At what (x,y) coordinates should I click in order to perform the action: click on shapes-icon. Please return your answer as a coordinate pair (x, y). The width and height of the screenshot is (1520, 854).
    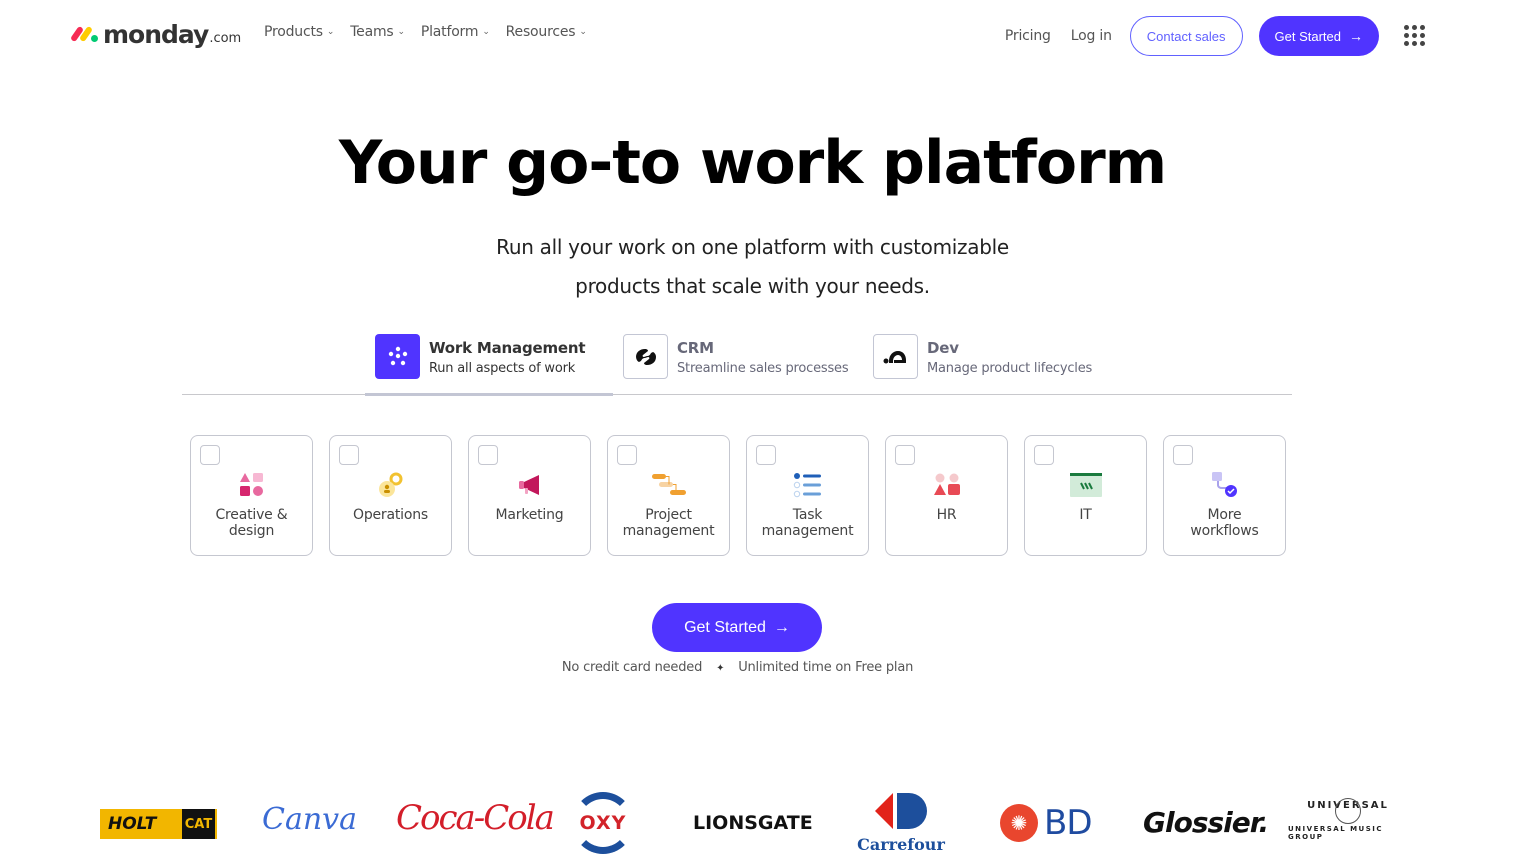
    Looking at the image, I should click on (251, 485).